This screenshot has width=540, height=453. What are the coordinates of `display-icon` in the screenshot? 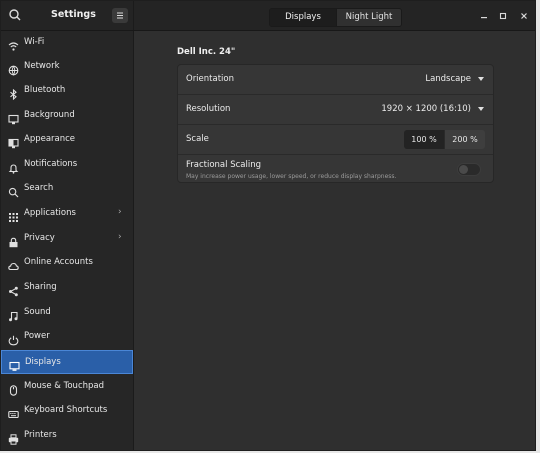 It's located at (14, 364).